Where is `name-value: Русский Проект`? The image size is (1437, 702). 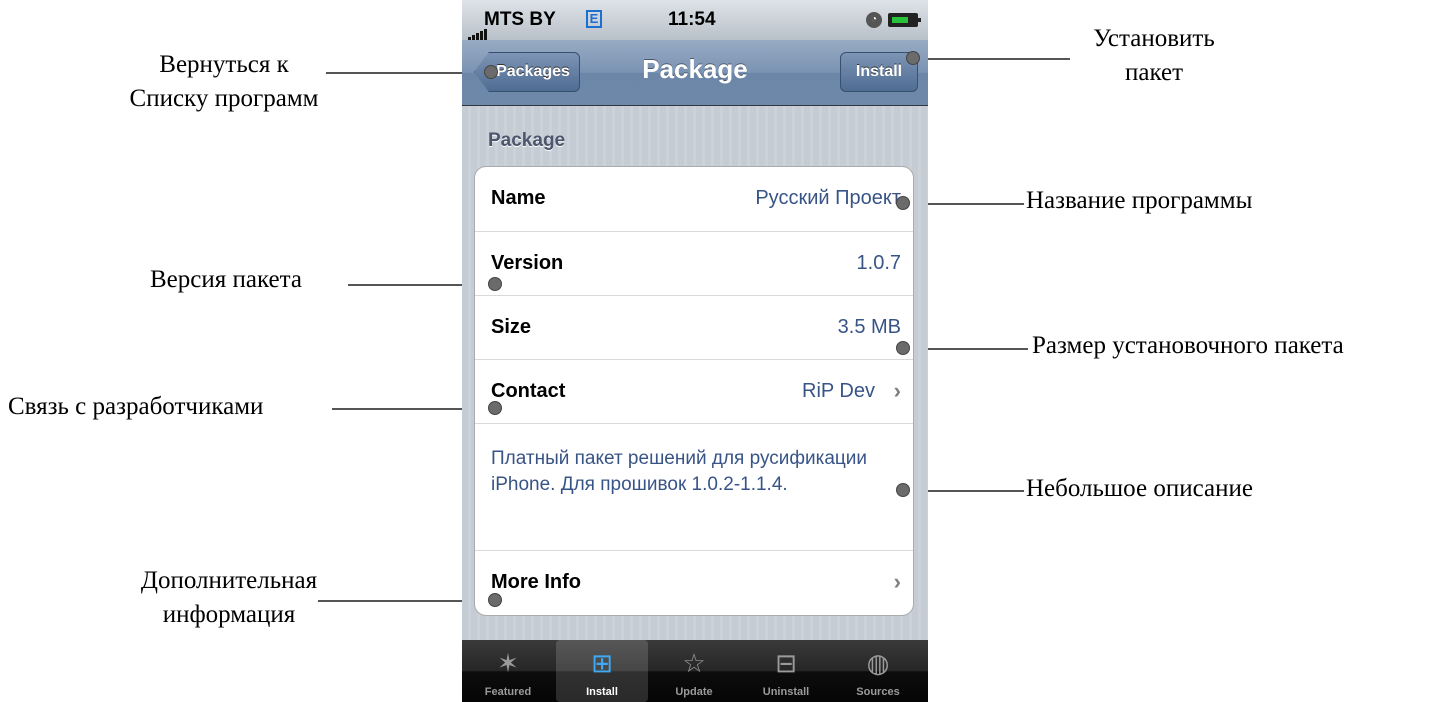 name-value: Русский Проект is located at coordinates (828, 198).